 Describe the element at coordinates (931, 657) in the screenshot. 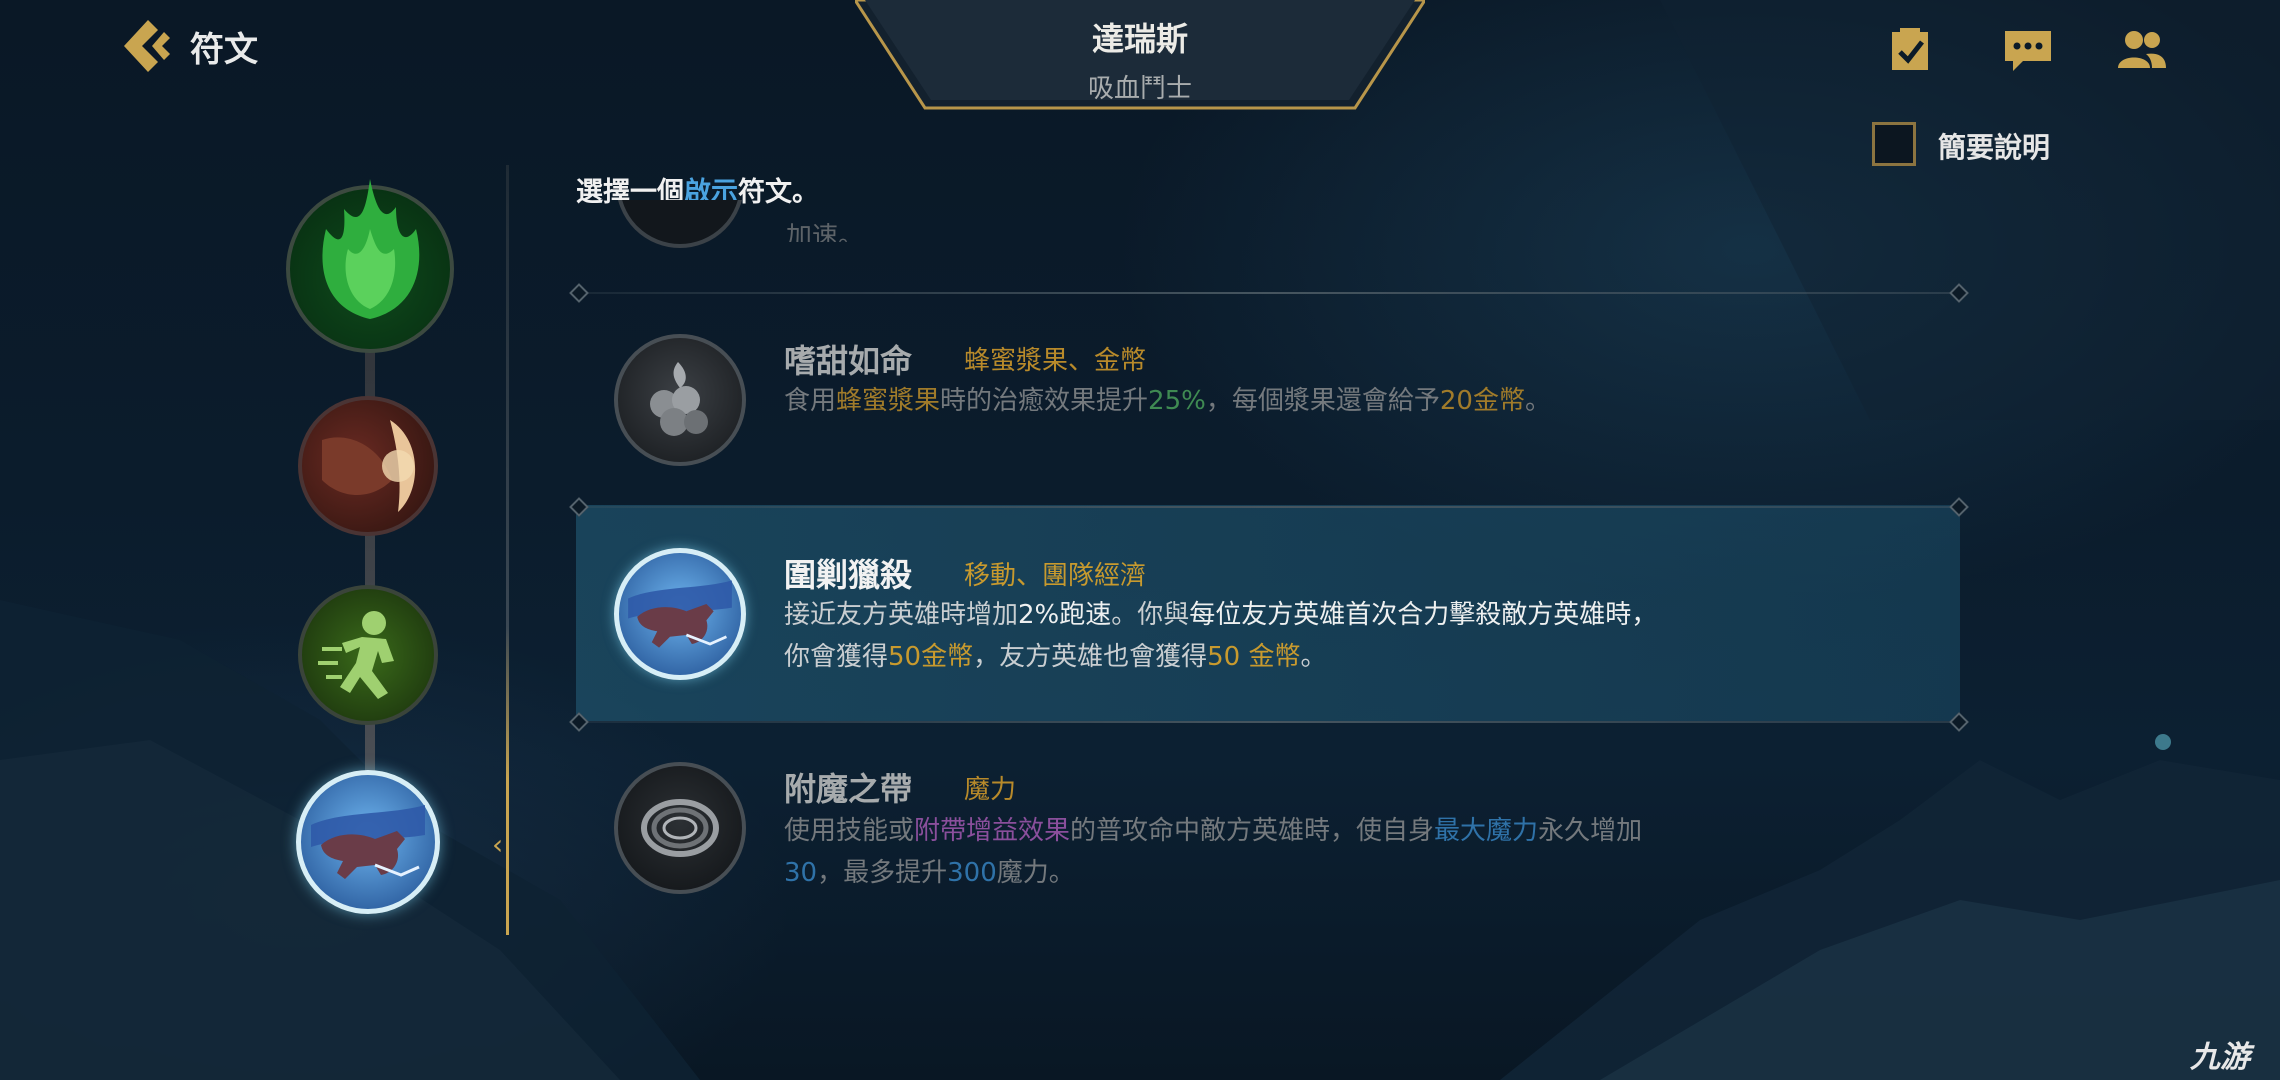

I see `desc-value: 50金幣` at that location.